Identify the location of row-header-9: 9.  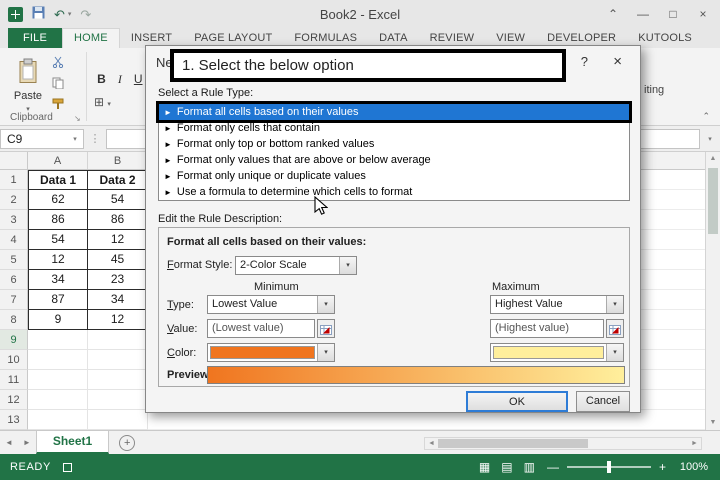
(14, 340).